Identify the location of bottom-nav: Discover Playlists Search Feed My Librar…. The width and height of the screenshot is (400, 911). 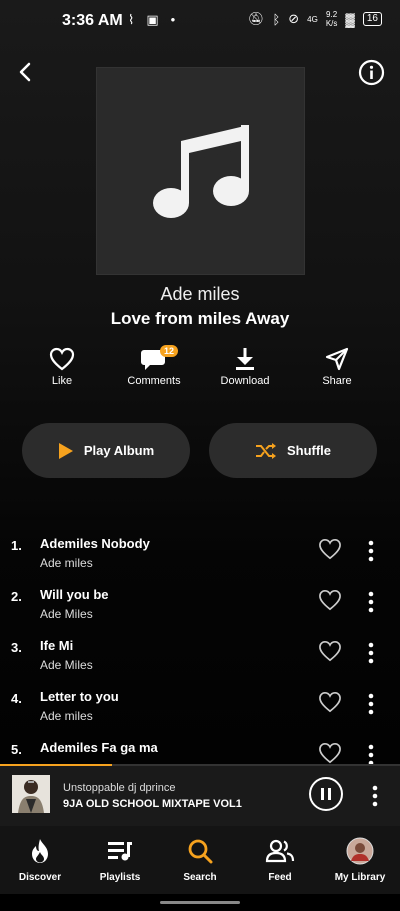
(200, 860).